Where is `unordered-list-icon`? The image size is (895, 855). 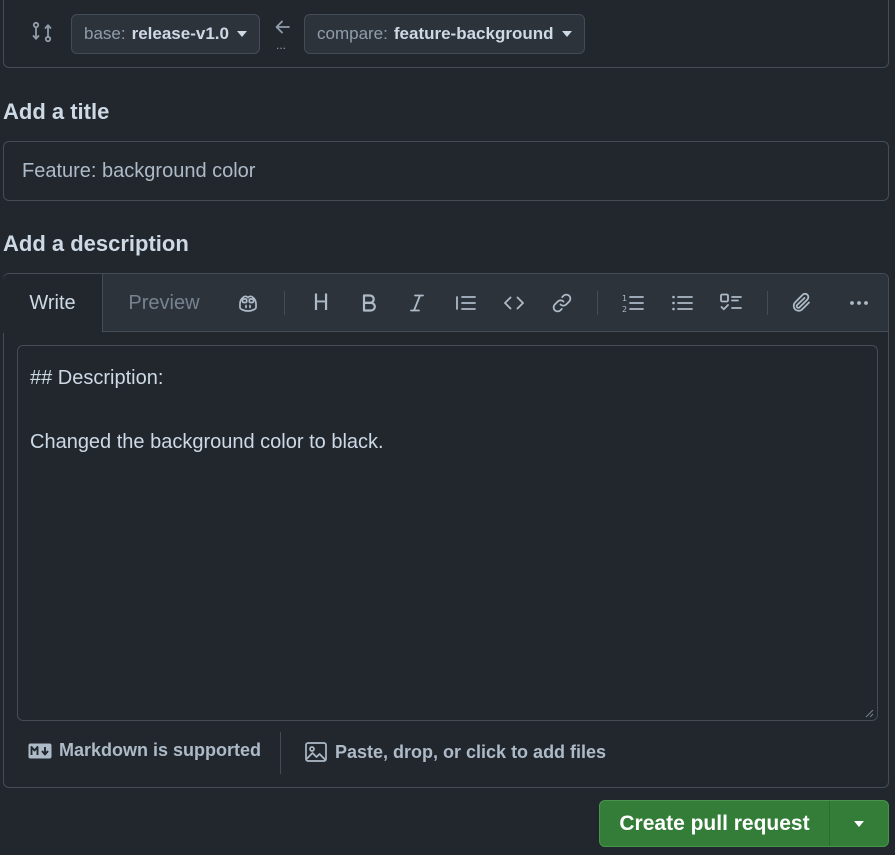
unordered-list-icon is located at coordinates (682, 303).